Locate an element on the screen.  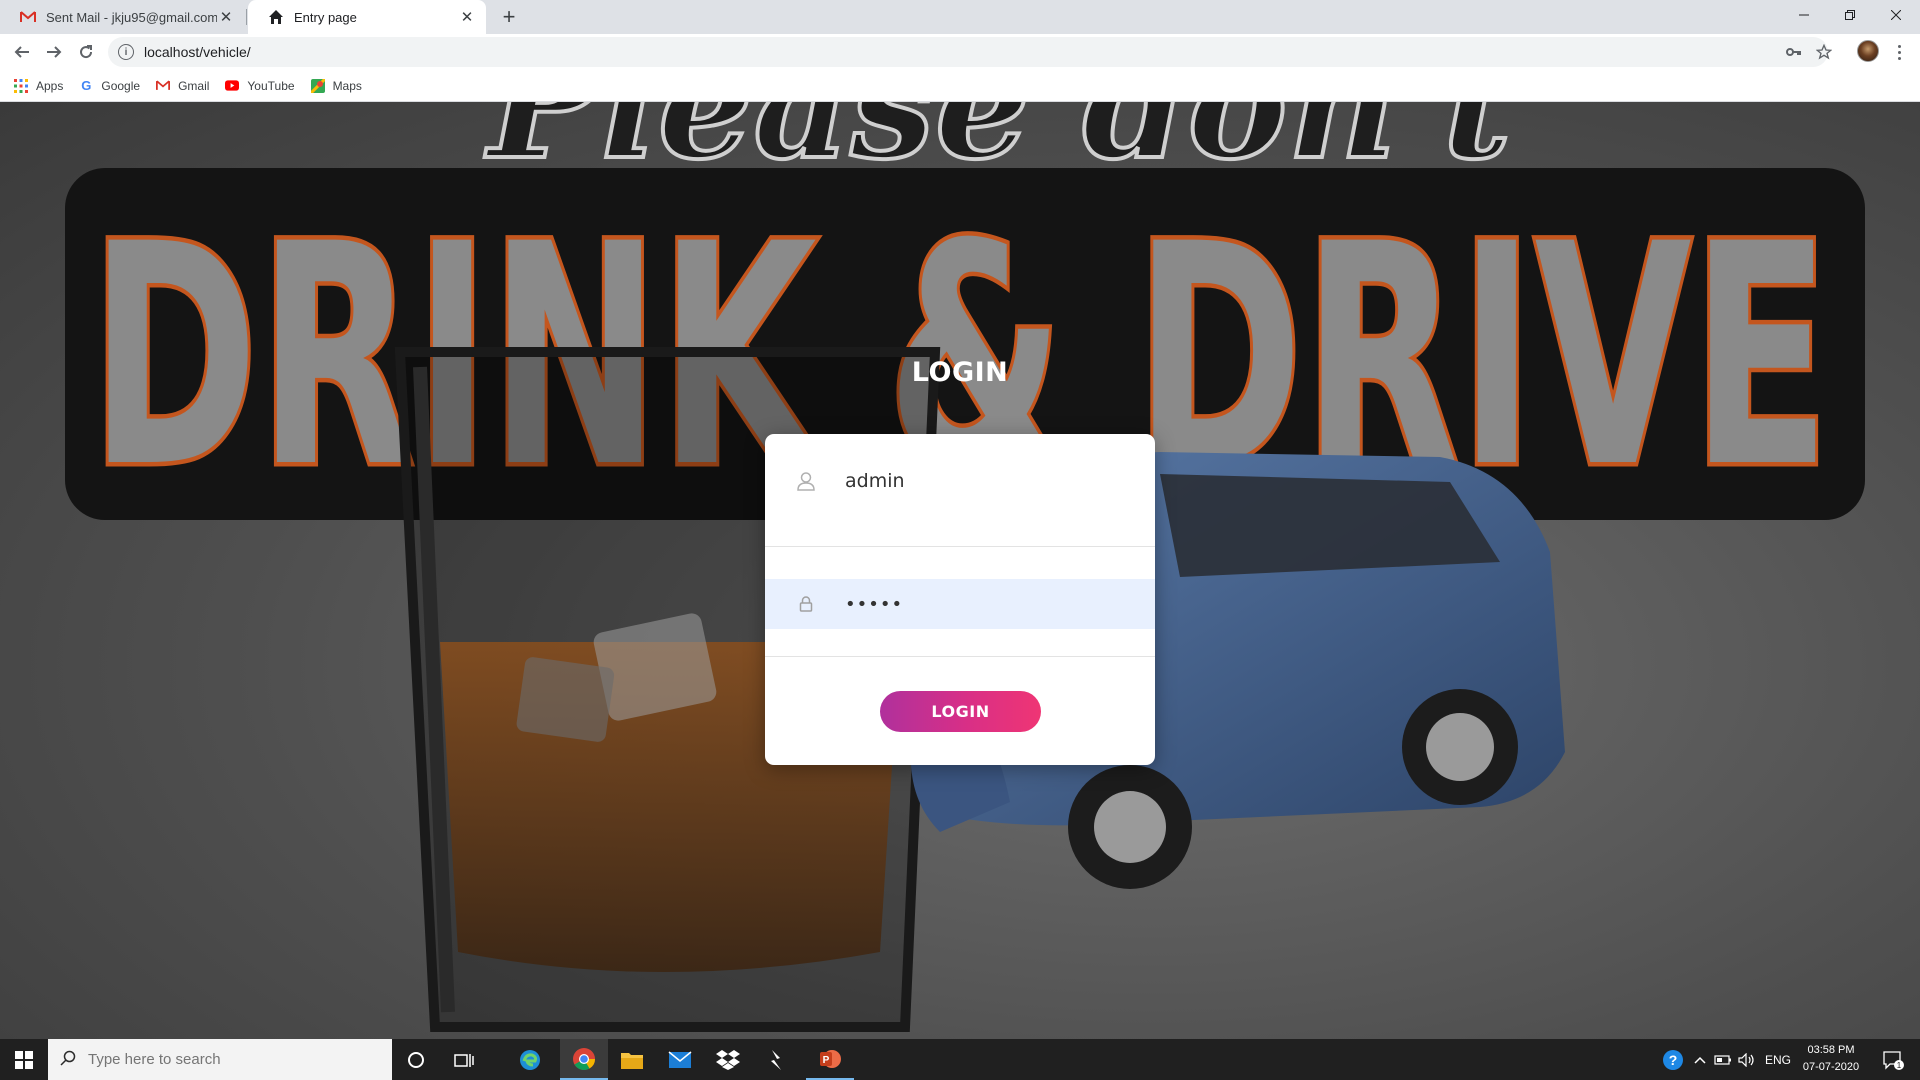
tab-title: Sent Mail - jkju95@gmail.com - Gmail is located at coordinates (131, 17).